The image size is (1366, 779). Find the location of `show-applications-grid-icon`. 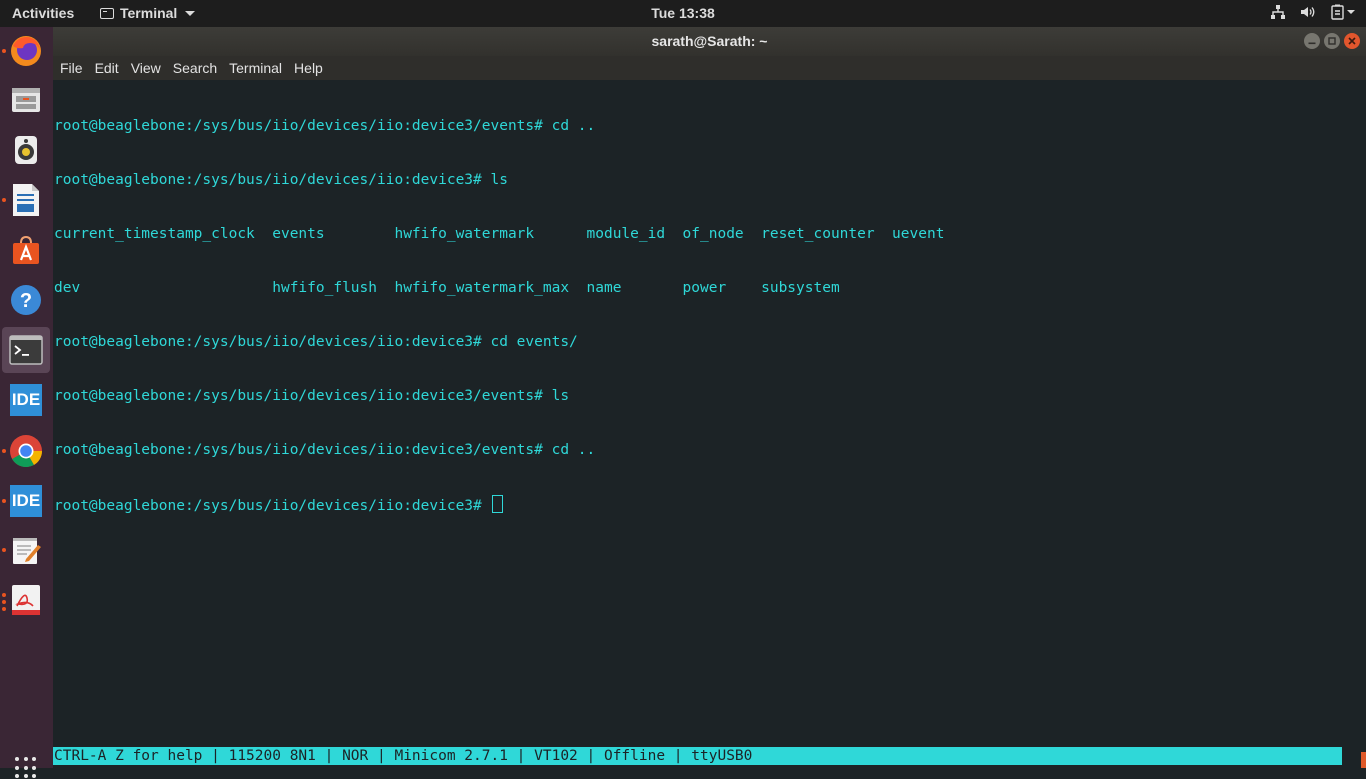

show-applications-grid-icon is located at coordinates (26, 768).